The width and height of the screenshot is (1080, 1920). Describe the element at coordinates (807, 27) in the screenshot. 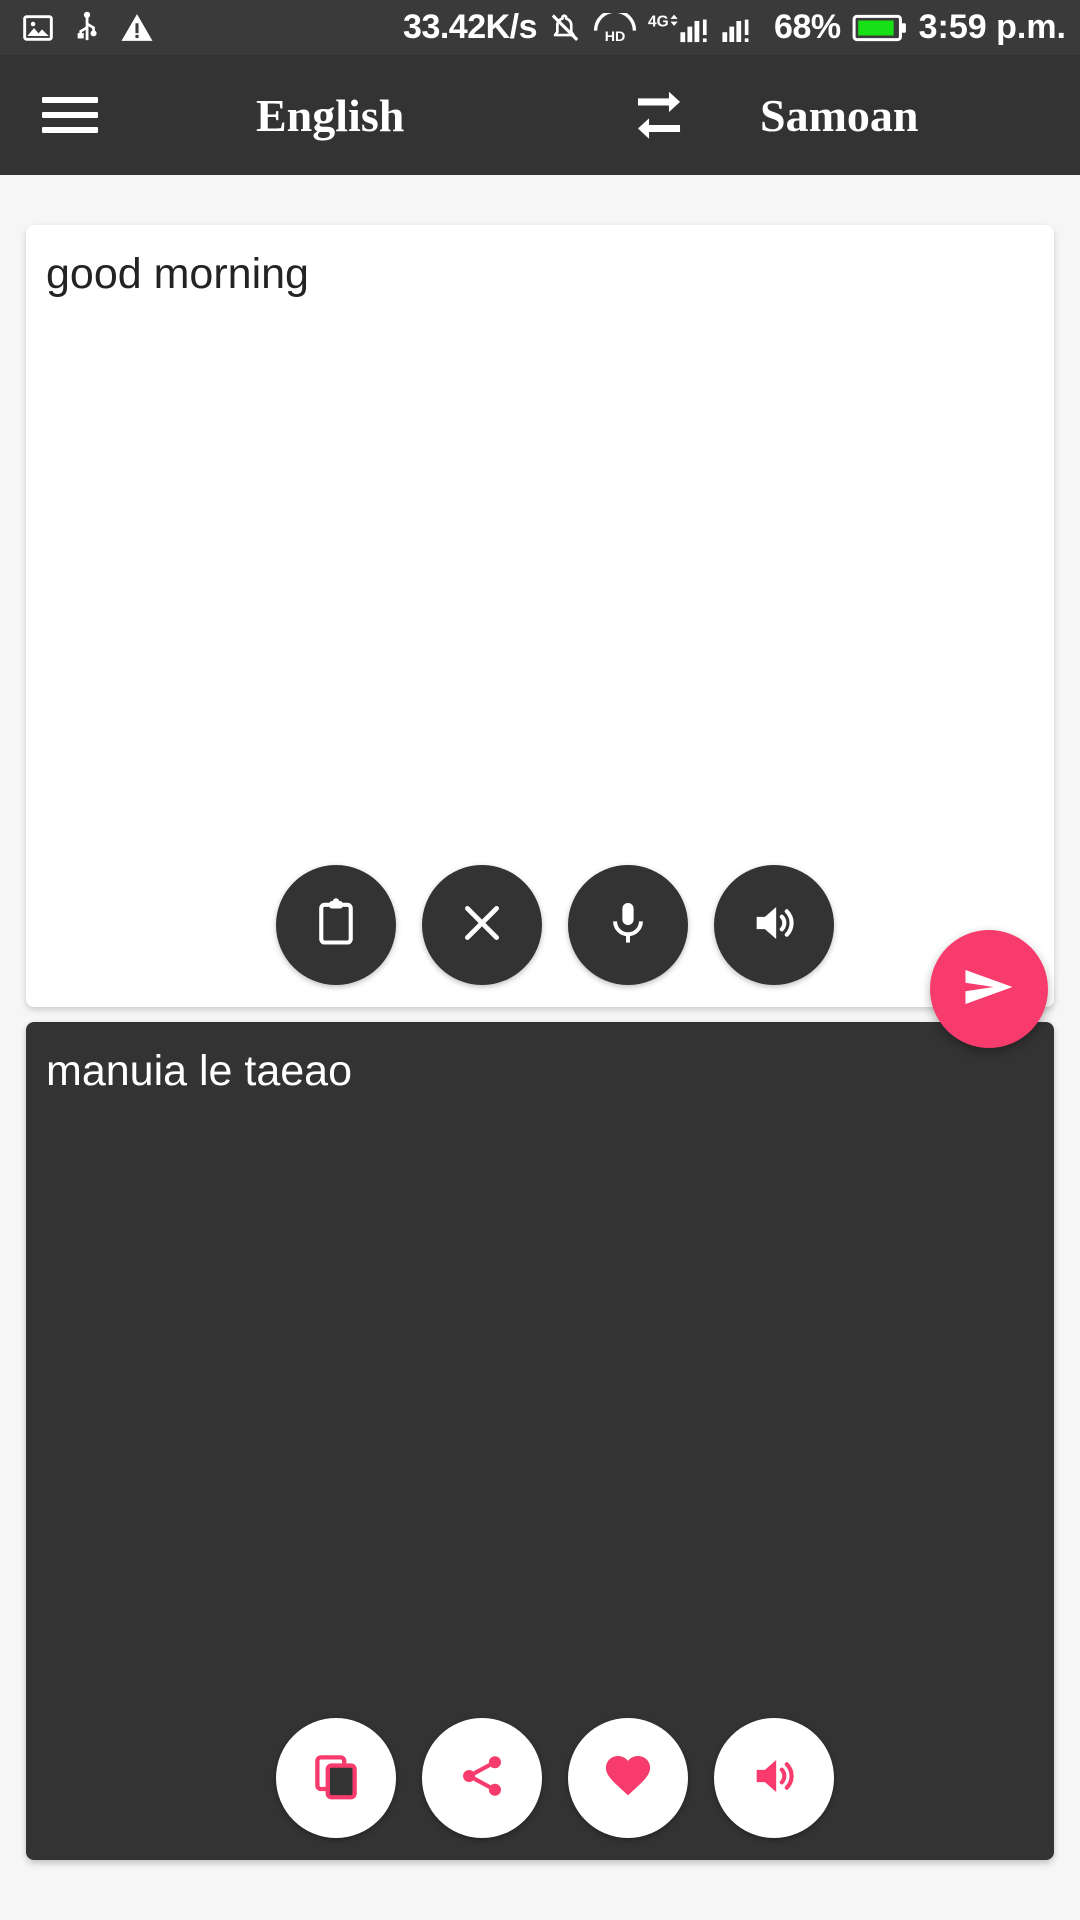

I see `battery-percent: 68%` at that location.